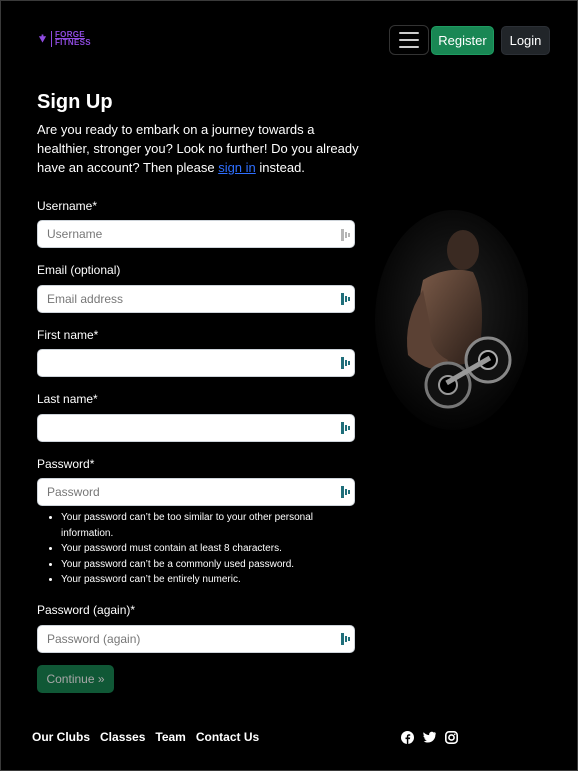  What do you see at coordinates (409, 40) in the screenshot?
I see `menu-toggle-button` at bounding box center [409, 40].